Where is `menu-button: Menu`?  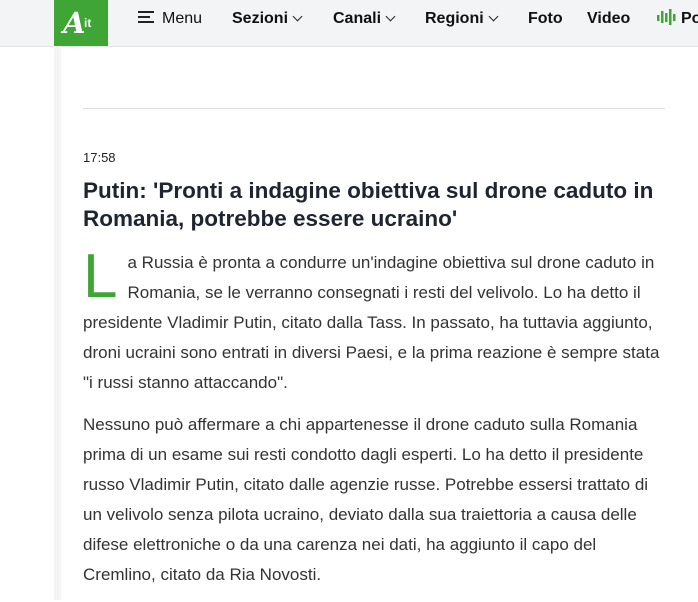
menu-button: Menu is located at coordinates (170, 23).